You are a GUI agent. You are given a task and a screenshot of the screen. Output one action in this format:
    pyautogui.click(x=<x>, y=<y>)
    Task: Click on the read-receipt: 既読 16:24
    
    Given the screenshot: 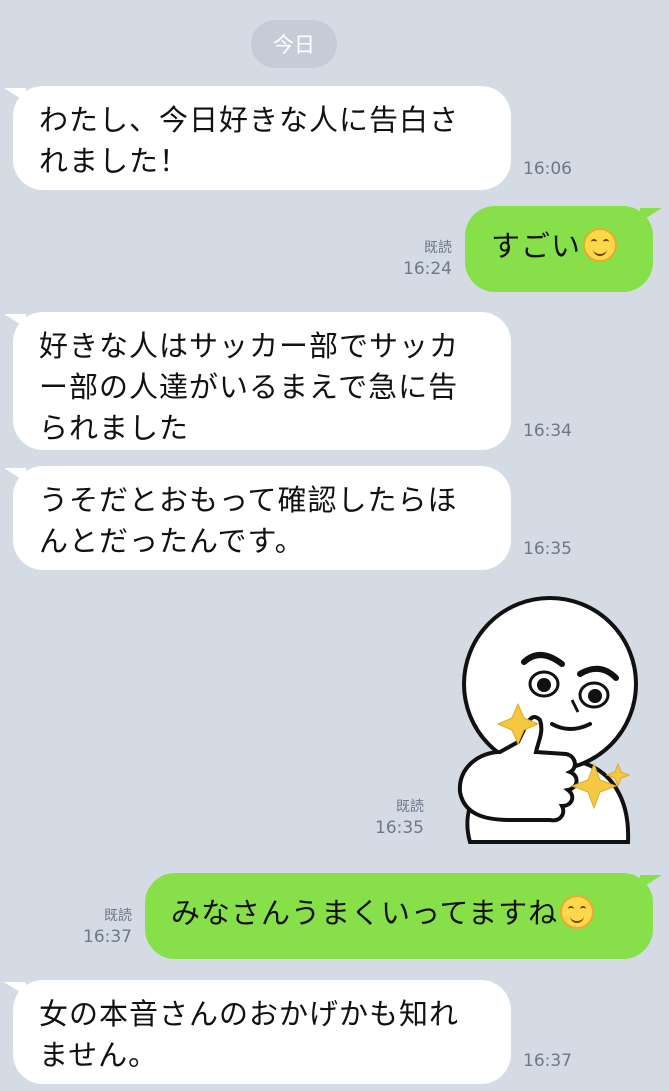 What is the action you would take?
    pyautogui.click(x=416, y=259)
    